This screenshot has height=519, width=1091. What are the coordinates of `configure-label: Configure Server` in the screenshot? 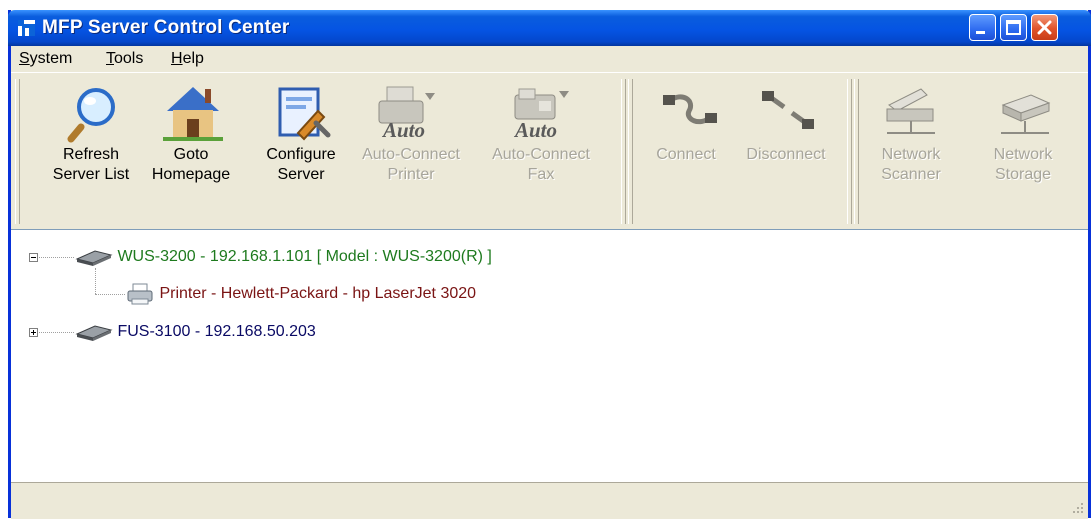 It's located at (301, 164).